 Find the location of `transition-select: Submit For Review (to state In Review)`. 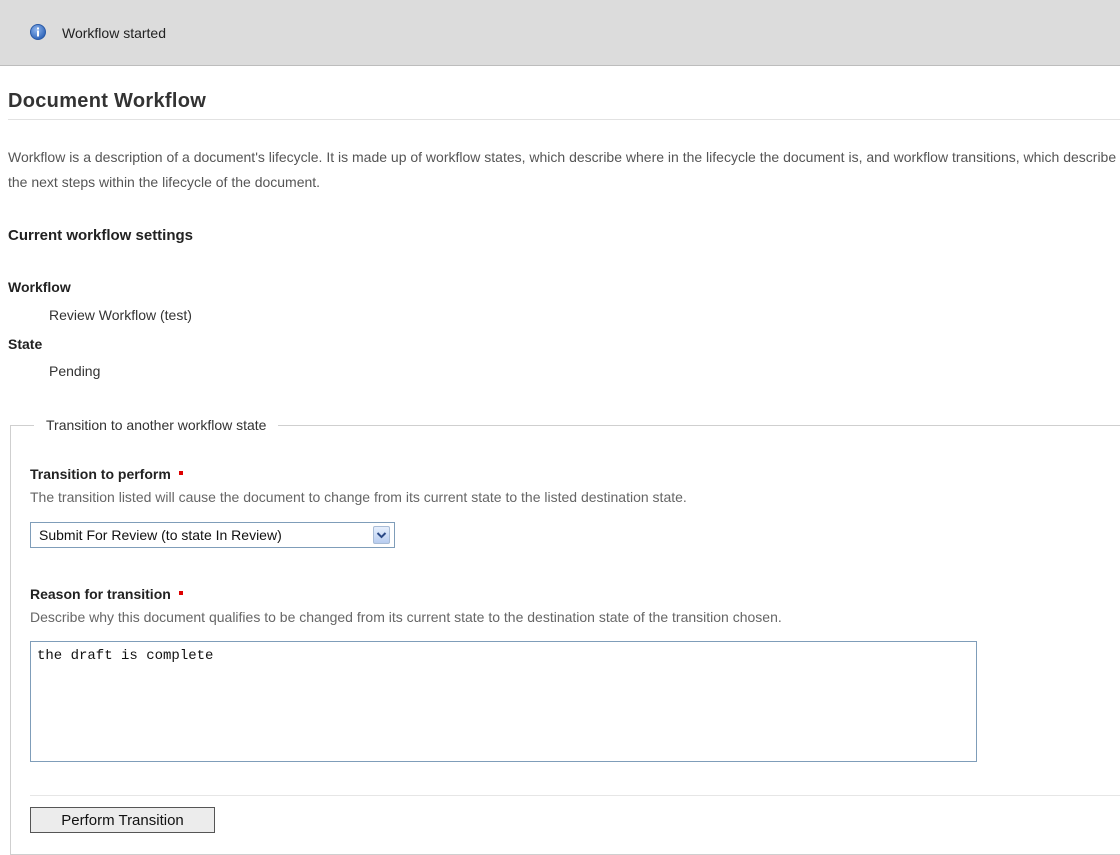

transition-select: Submit For Review (to state In Review) is located at coordinates (212, 535).